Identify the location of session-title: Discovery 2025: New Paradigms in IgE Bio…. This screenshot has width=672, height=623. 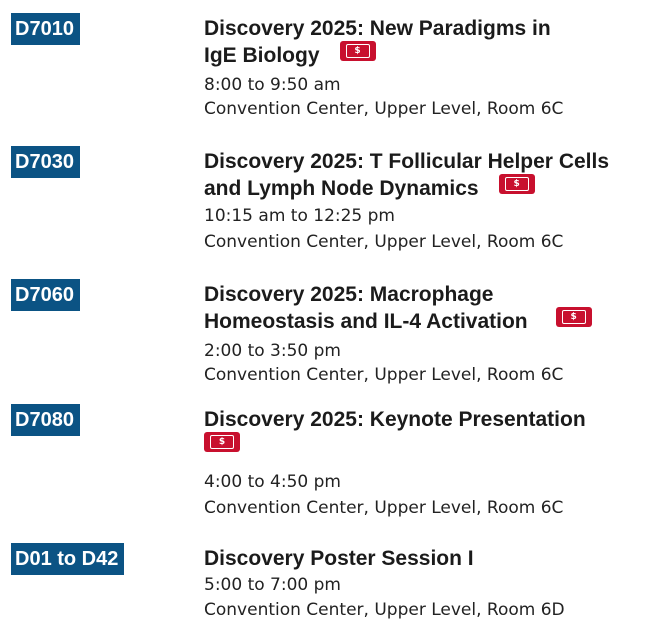
(438, 42).